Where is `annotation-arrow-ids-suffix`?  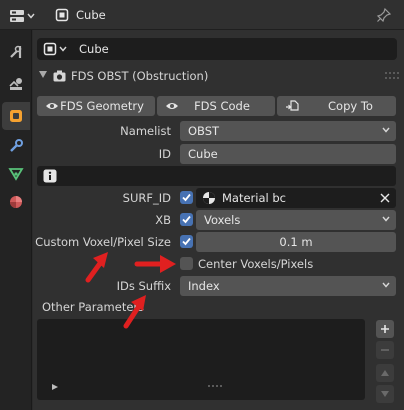 annotation-arrow-ids-suffix is located at coordinates (134, 312).